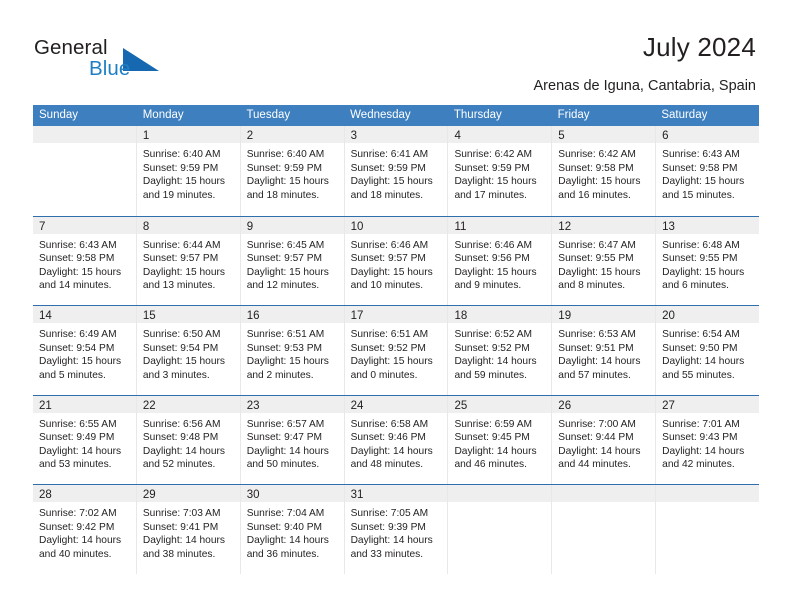 The width and height of the screenshot is (792, 612). What do you see at coordinates (78, 424) in the screenshot?
I see `sunrise-text: Sunrise: 6:55 AM` at bounding box center [78, 424].